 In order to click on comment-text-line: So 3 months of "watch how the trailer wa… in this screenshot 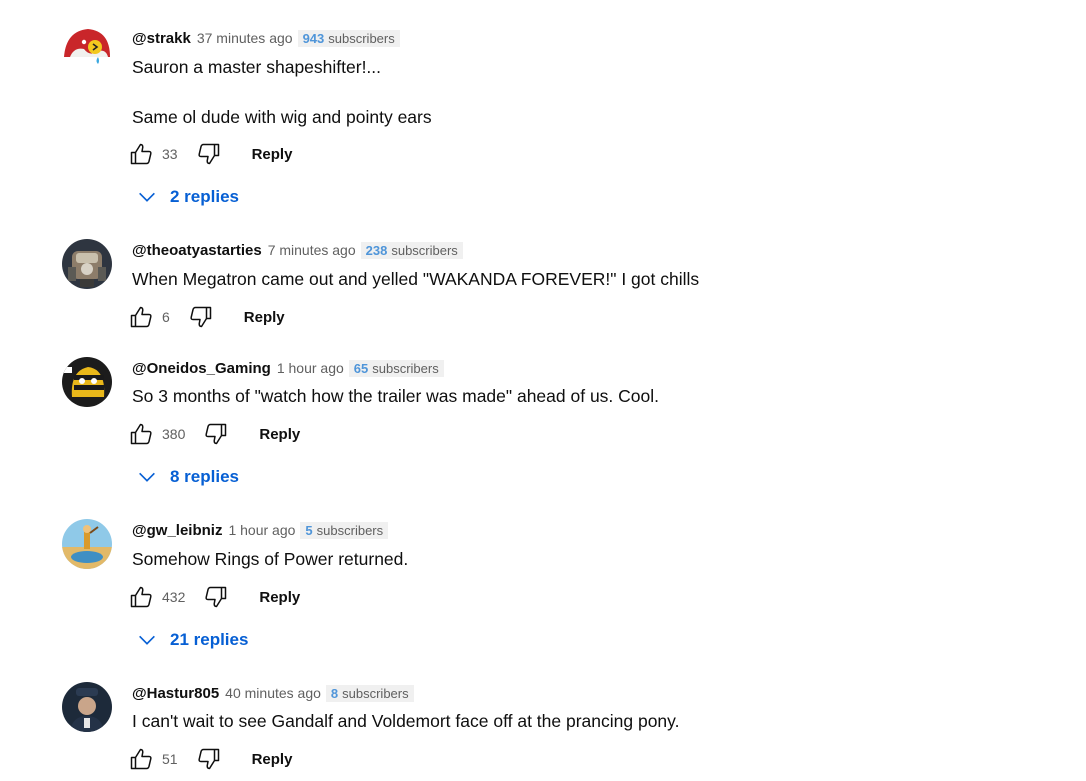, I will do `click(396, 396)`.